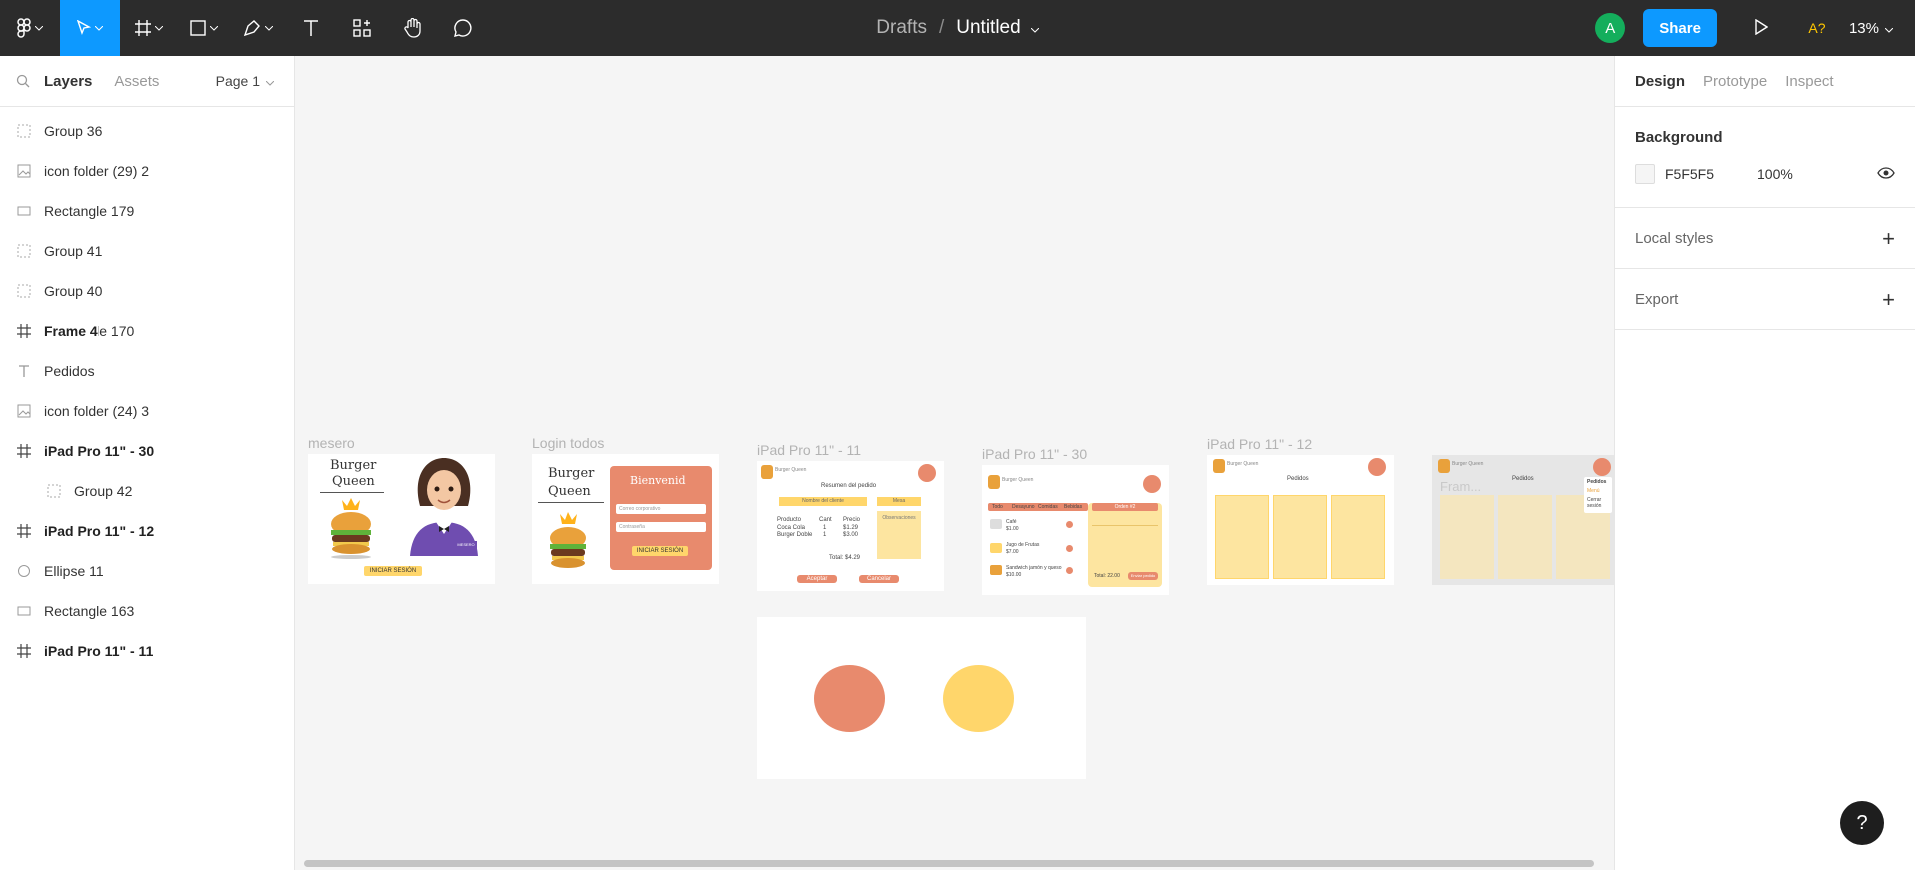  What do you see at coordinates (331, 443) in the screenshot?
I see `frame-label-mesero: mesero` at bounding box center [331, 443].